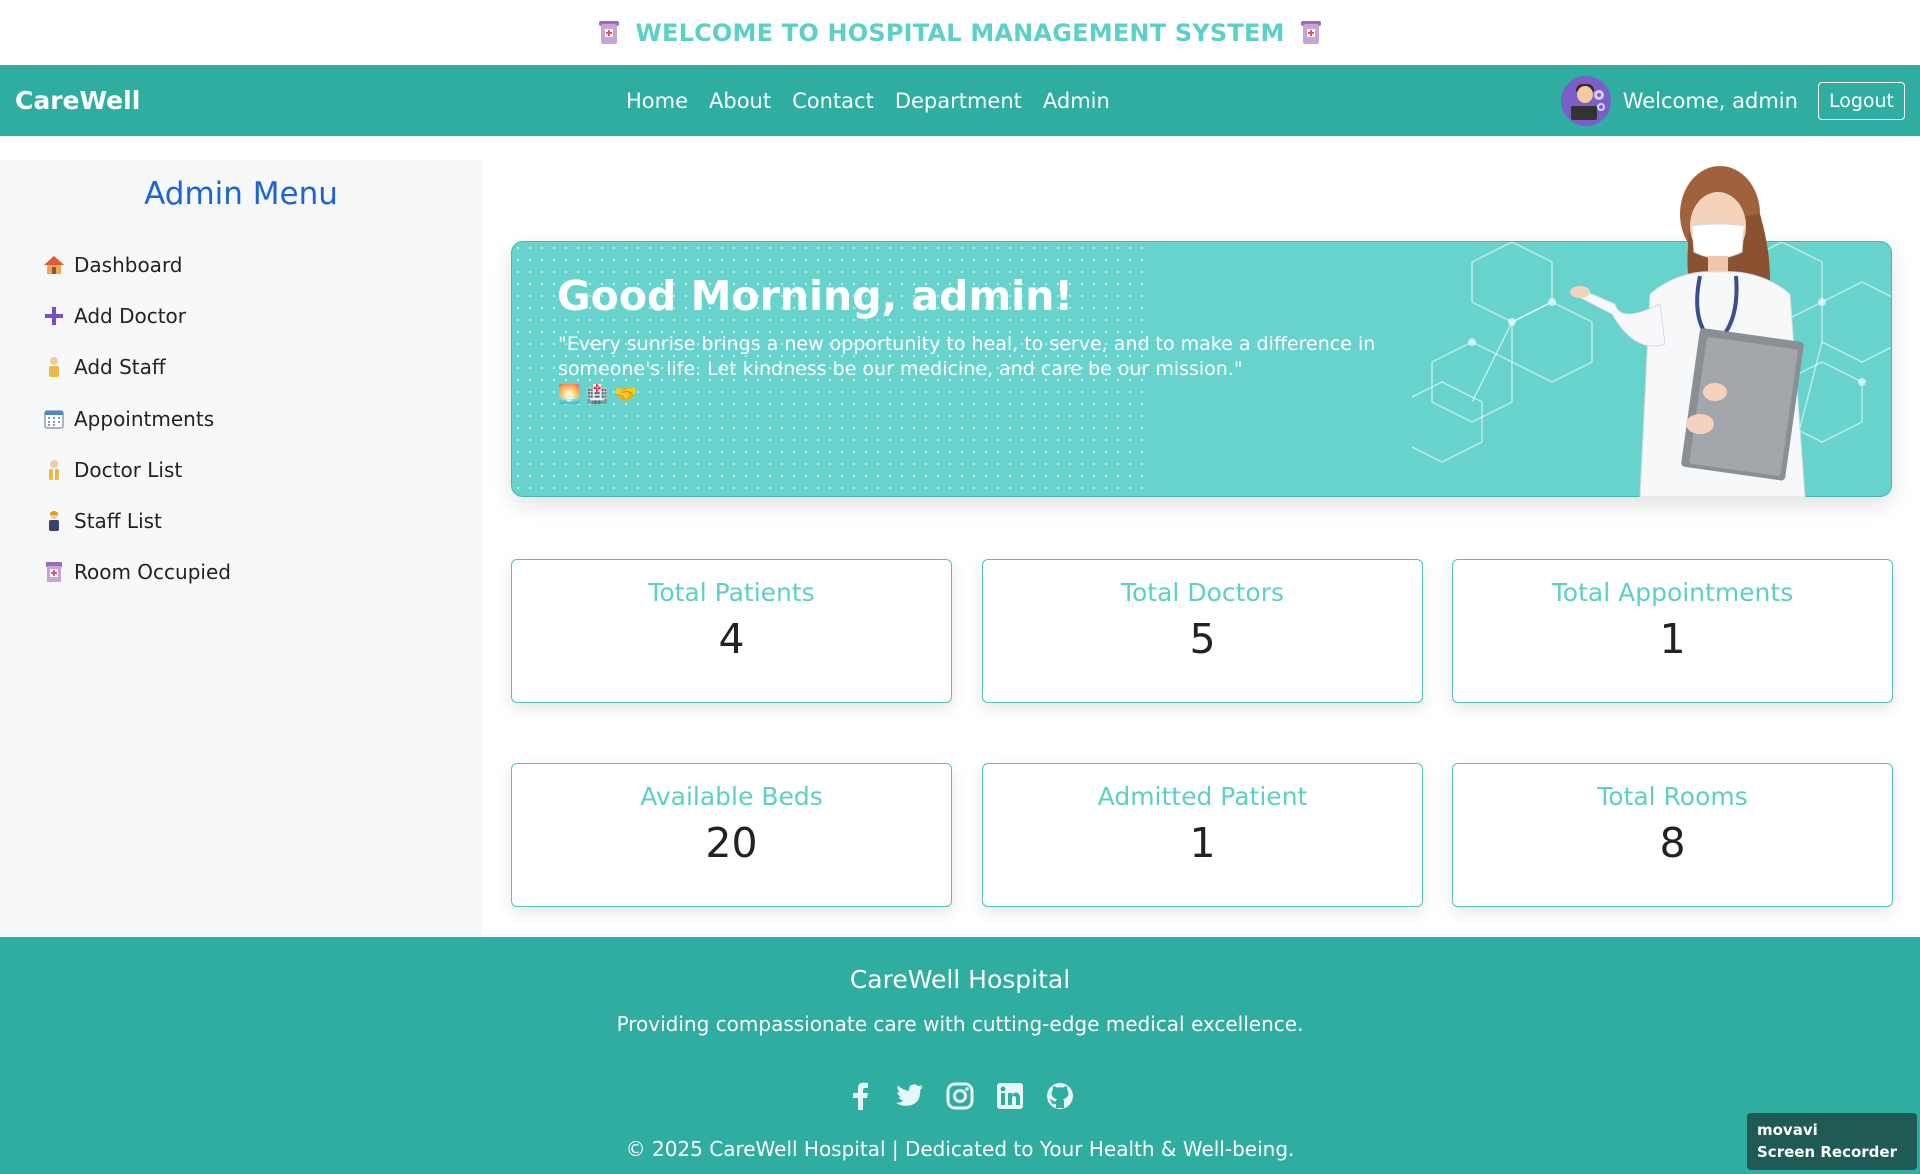  I want to click on watermark-product: Screen Recorder, so click(1827, 1152).